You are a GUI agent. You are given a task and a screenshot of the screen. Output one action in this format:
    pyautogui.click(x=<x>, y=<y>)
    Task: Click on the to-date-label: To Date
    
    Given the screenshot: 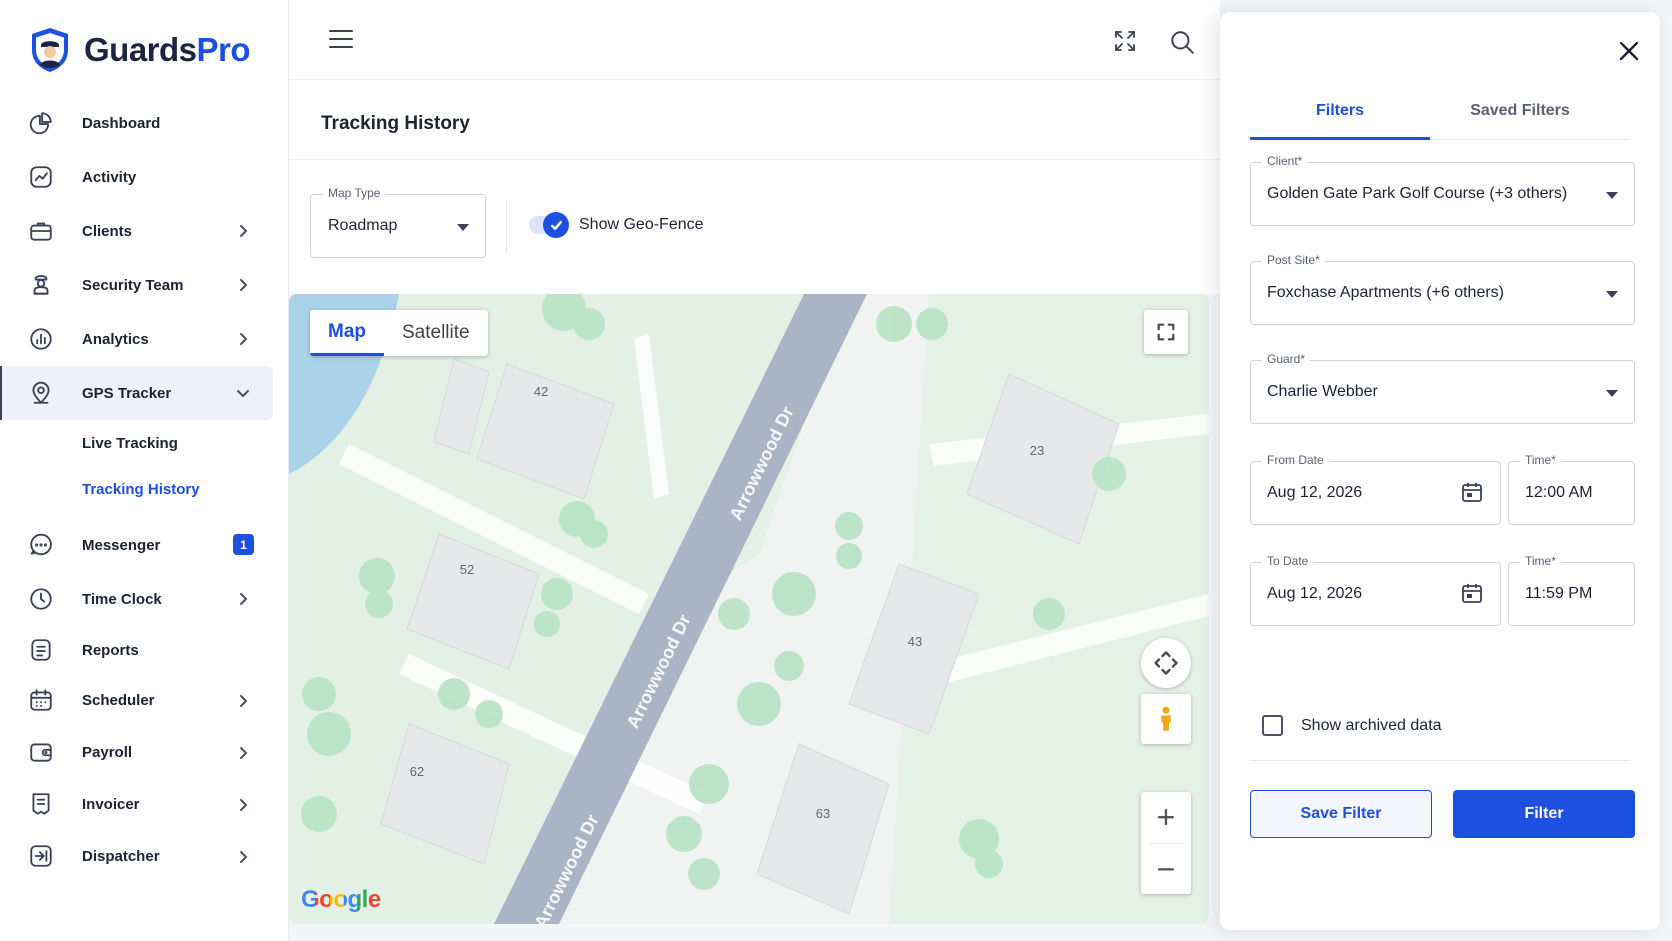 What is the action you would take?
    pyautogui.click(x=1288, y=561)
    